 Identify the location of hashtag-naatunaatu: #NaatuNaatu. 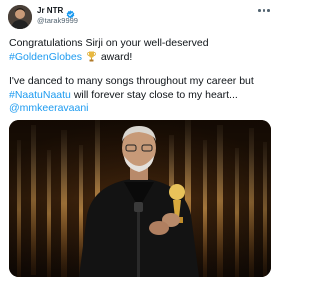
(40, 95).